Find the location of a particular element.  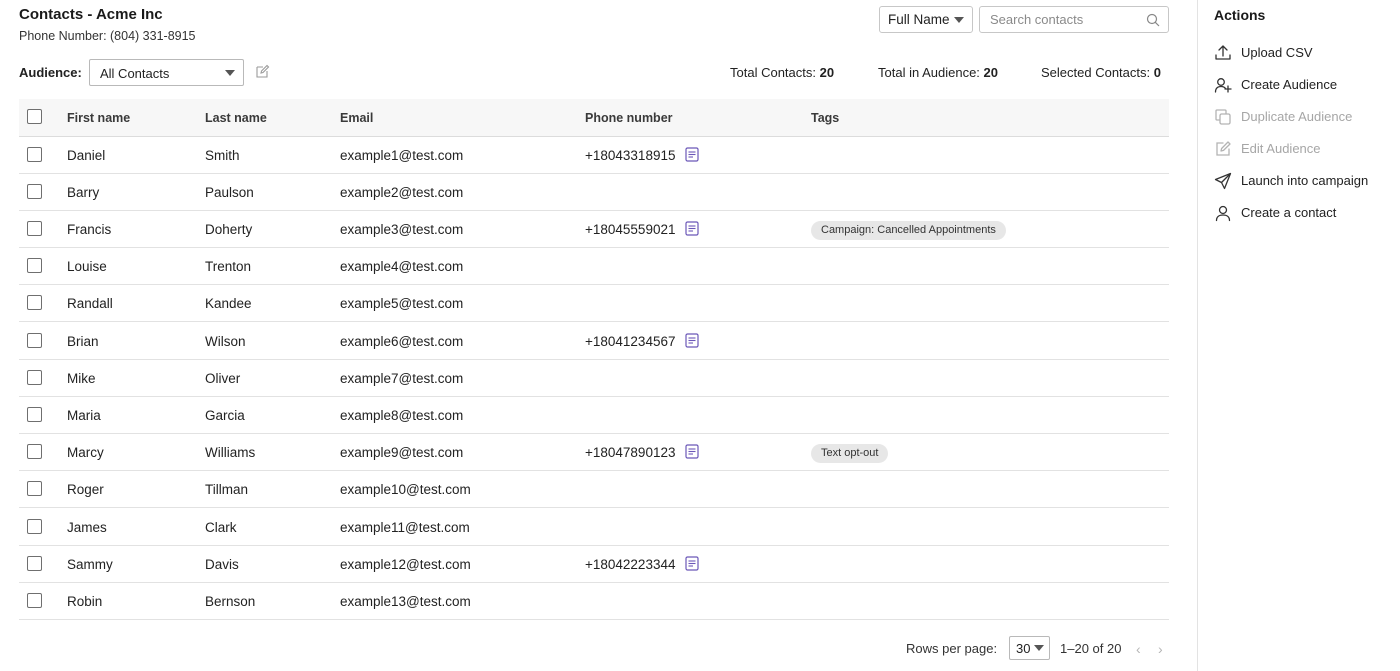

last-name-cell: Davis is located at coordinates (222, 564).